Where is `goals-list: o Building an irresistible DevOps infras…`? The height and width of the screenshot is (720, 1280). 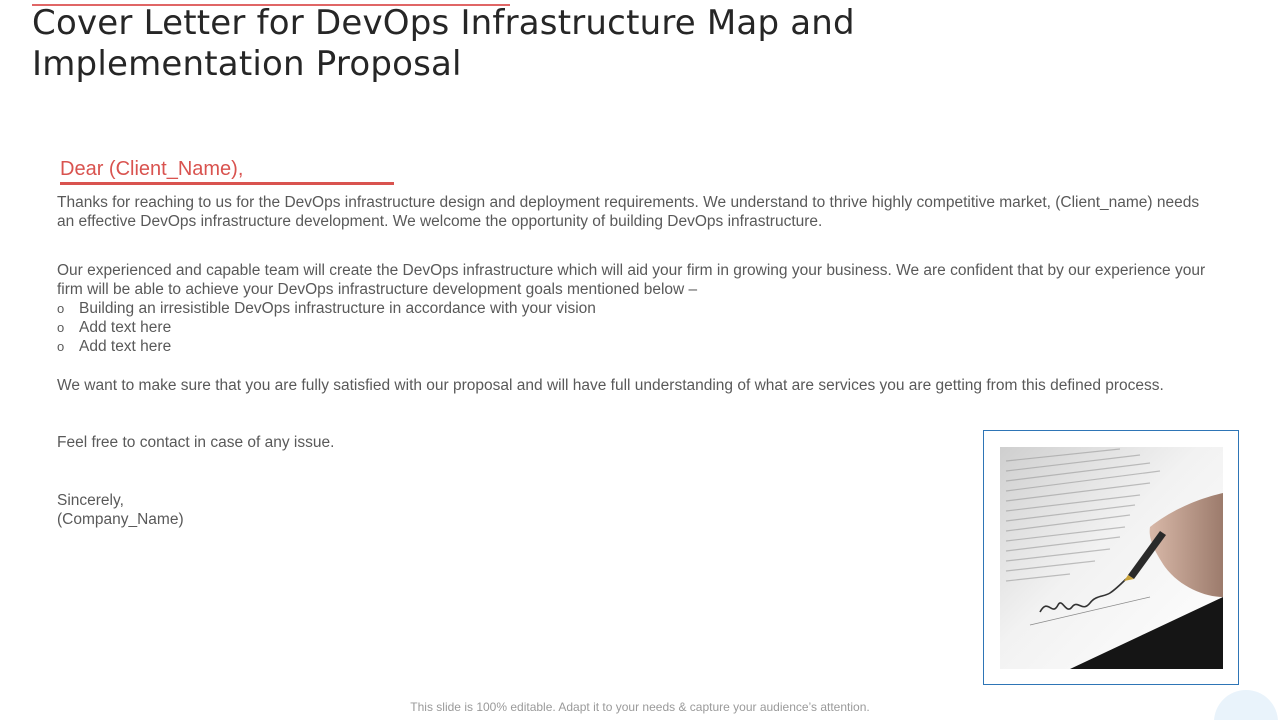 goals-list: o Building an irresistible DevOps infras… is located at coordinates (457, 327).